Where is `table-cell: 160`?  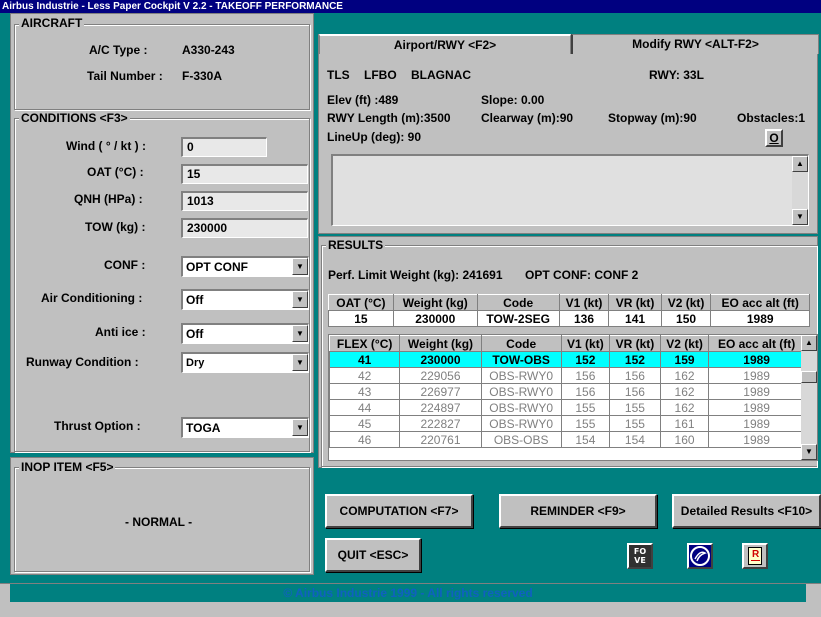 table-cell: 160 is located at coordinates (684, 439).